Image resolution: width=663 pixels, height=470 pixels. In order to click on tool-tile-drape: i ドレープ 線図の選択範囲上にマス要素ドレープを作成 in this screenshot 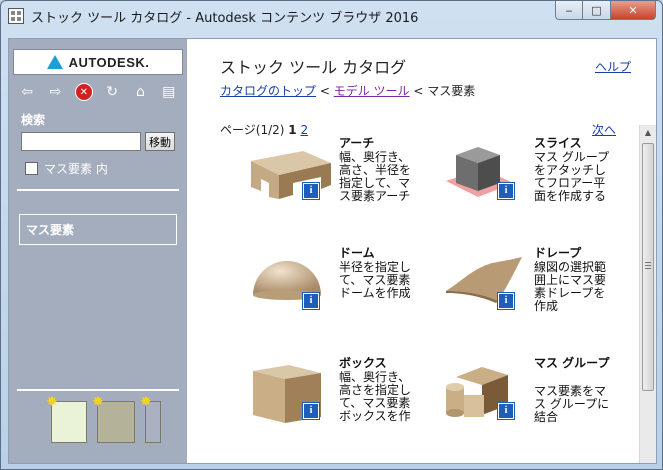, I will do `click(532, 297)`.